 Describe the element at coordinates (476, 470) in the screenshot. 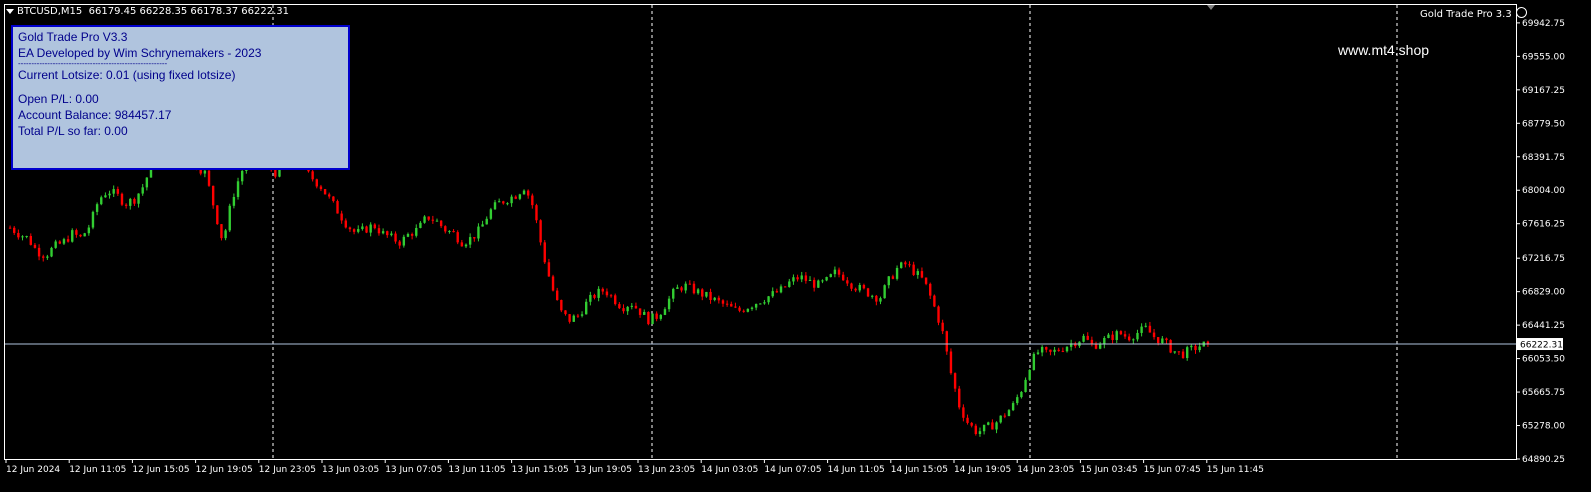

I see `x-tick-label: 13 Jun 11:05` at that location.